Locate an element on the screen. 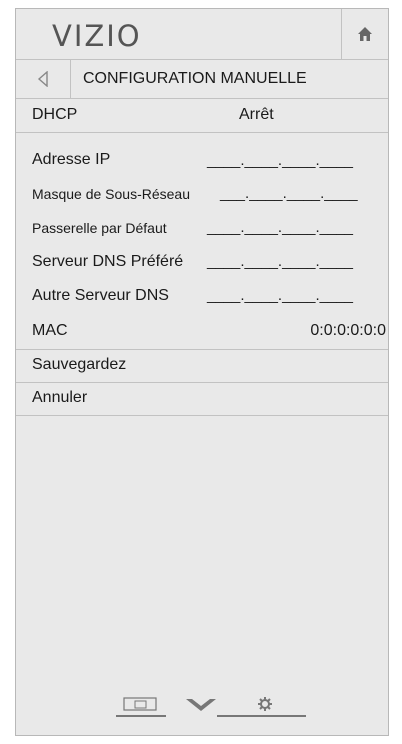  cancel-label: Annuler is located at coordinates (60, 397).